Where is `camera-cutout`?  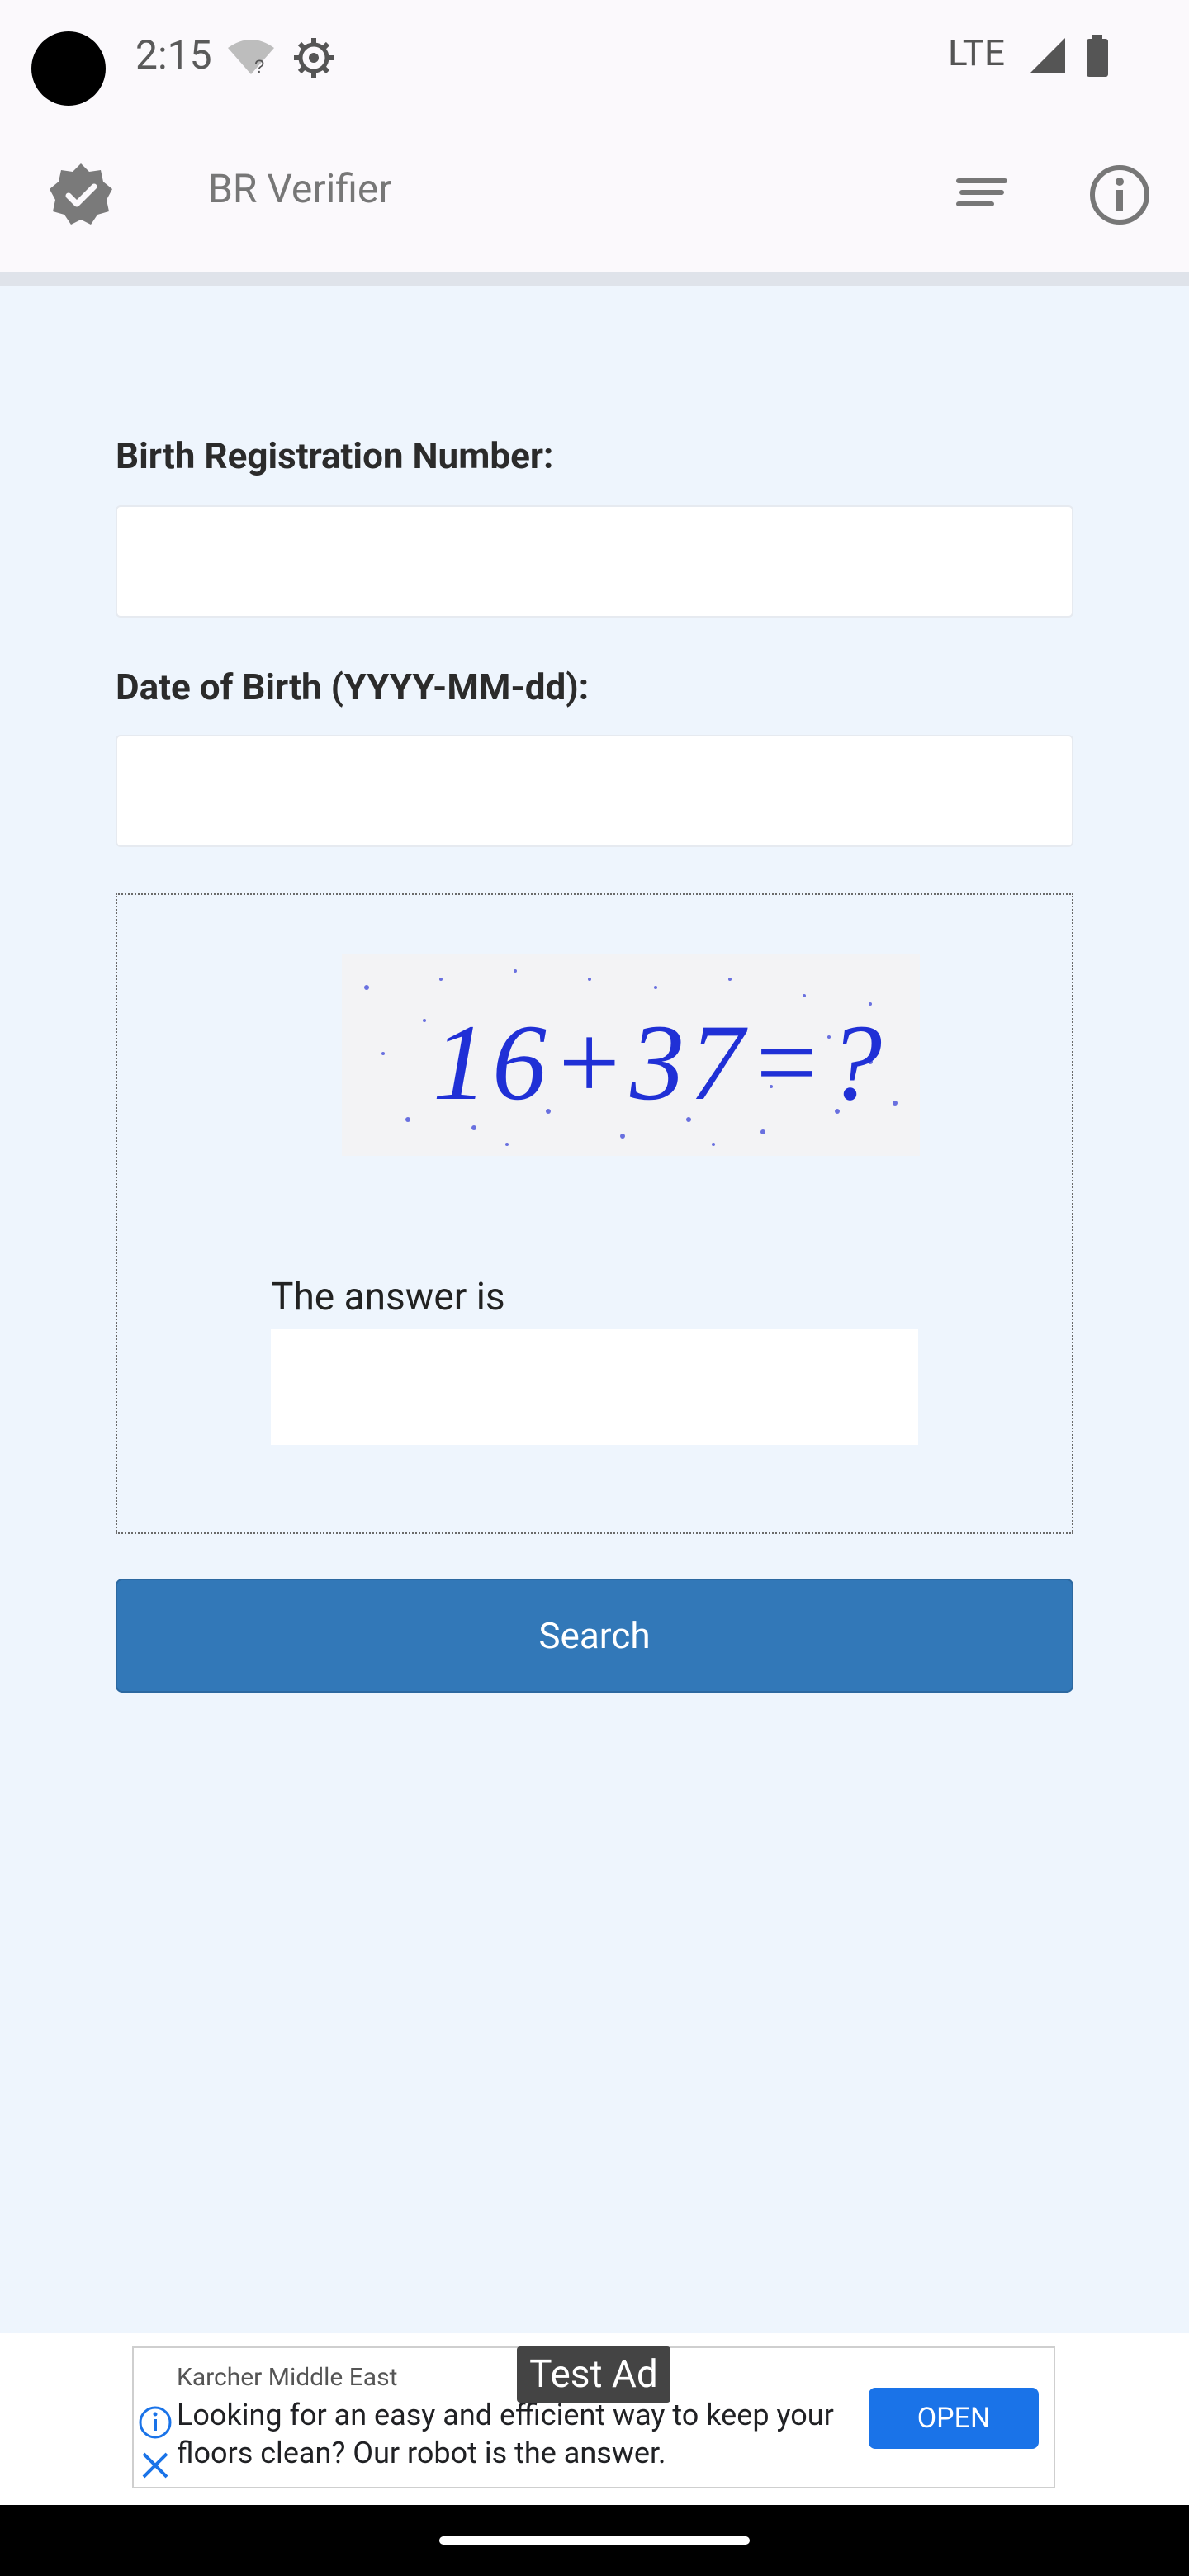
camera-cutout is located at coordinates (68, 68).